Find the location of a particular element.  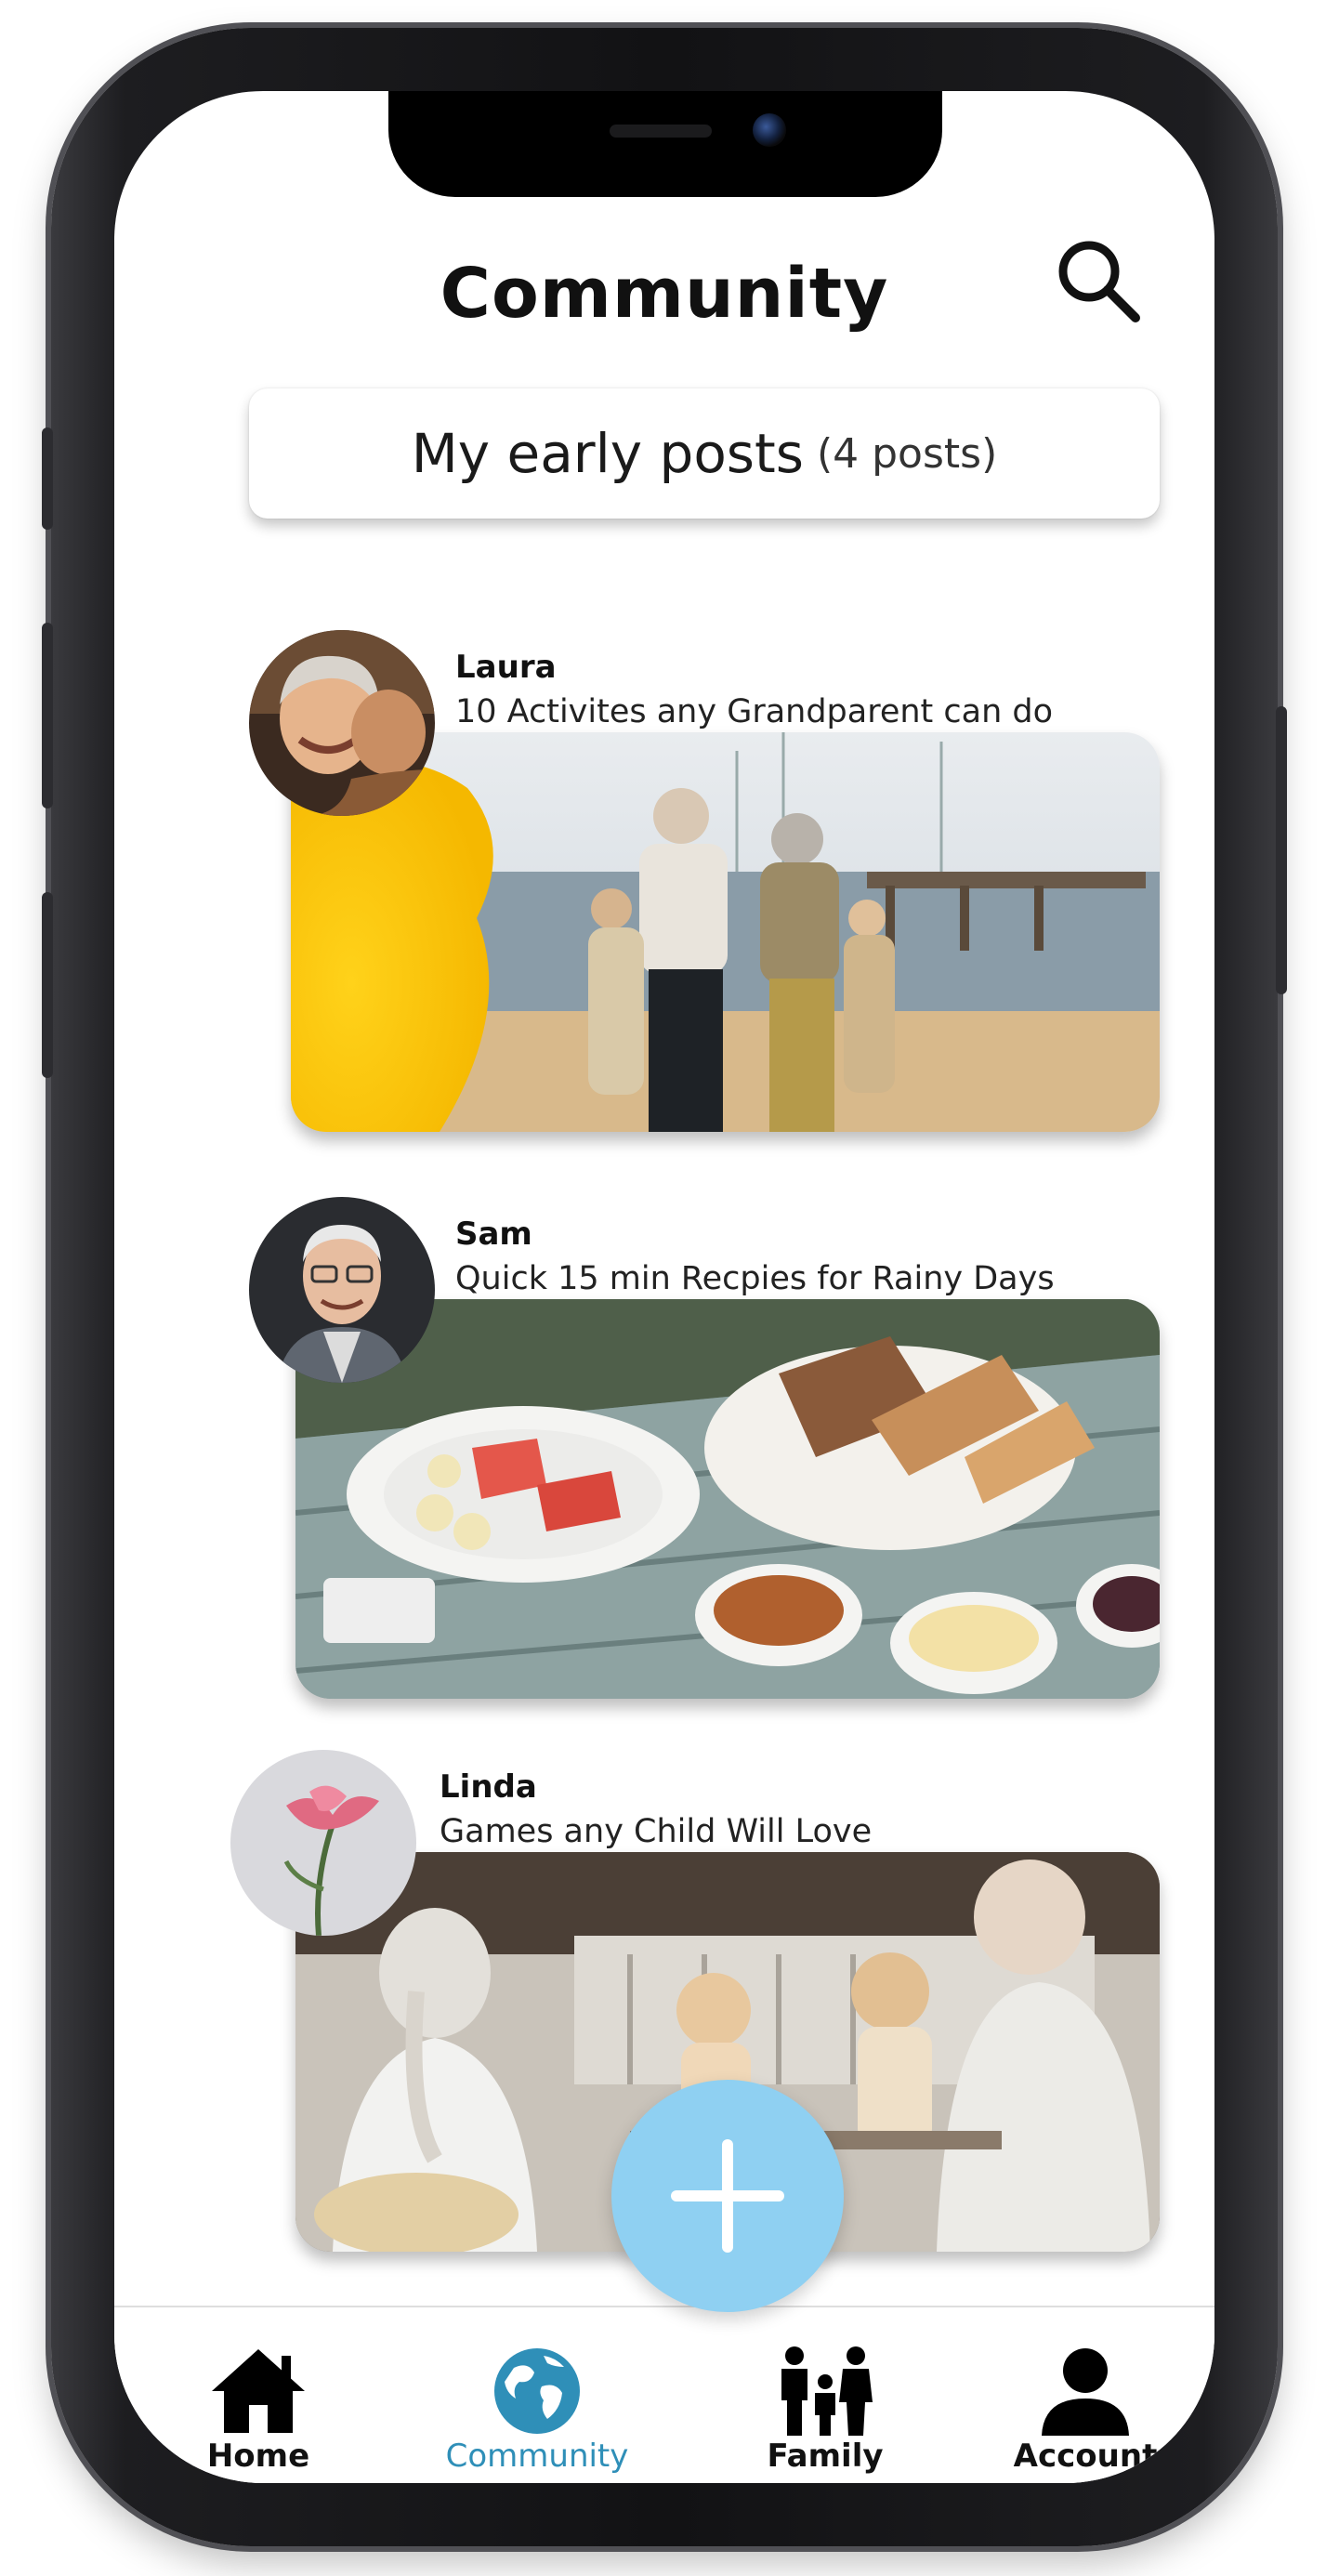

nav-item-home: Home is located at coordinates (258, 2395).